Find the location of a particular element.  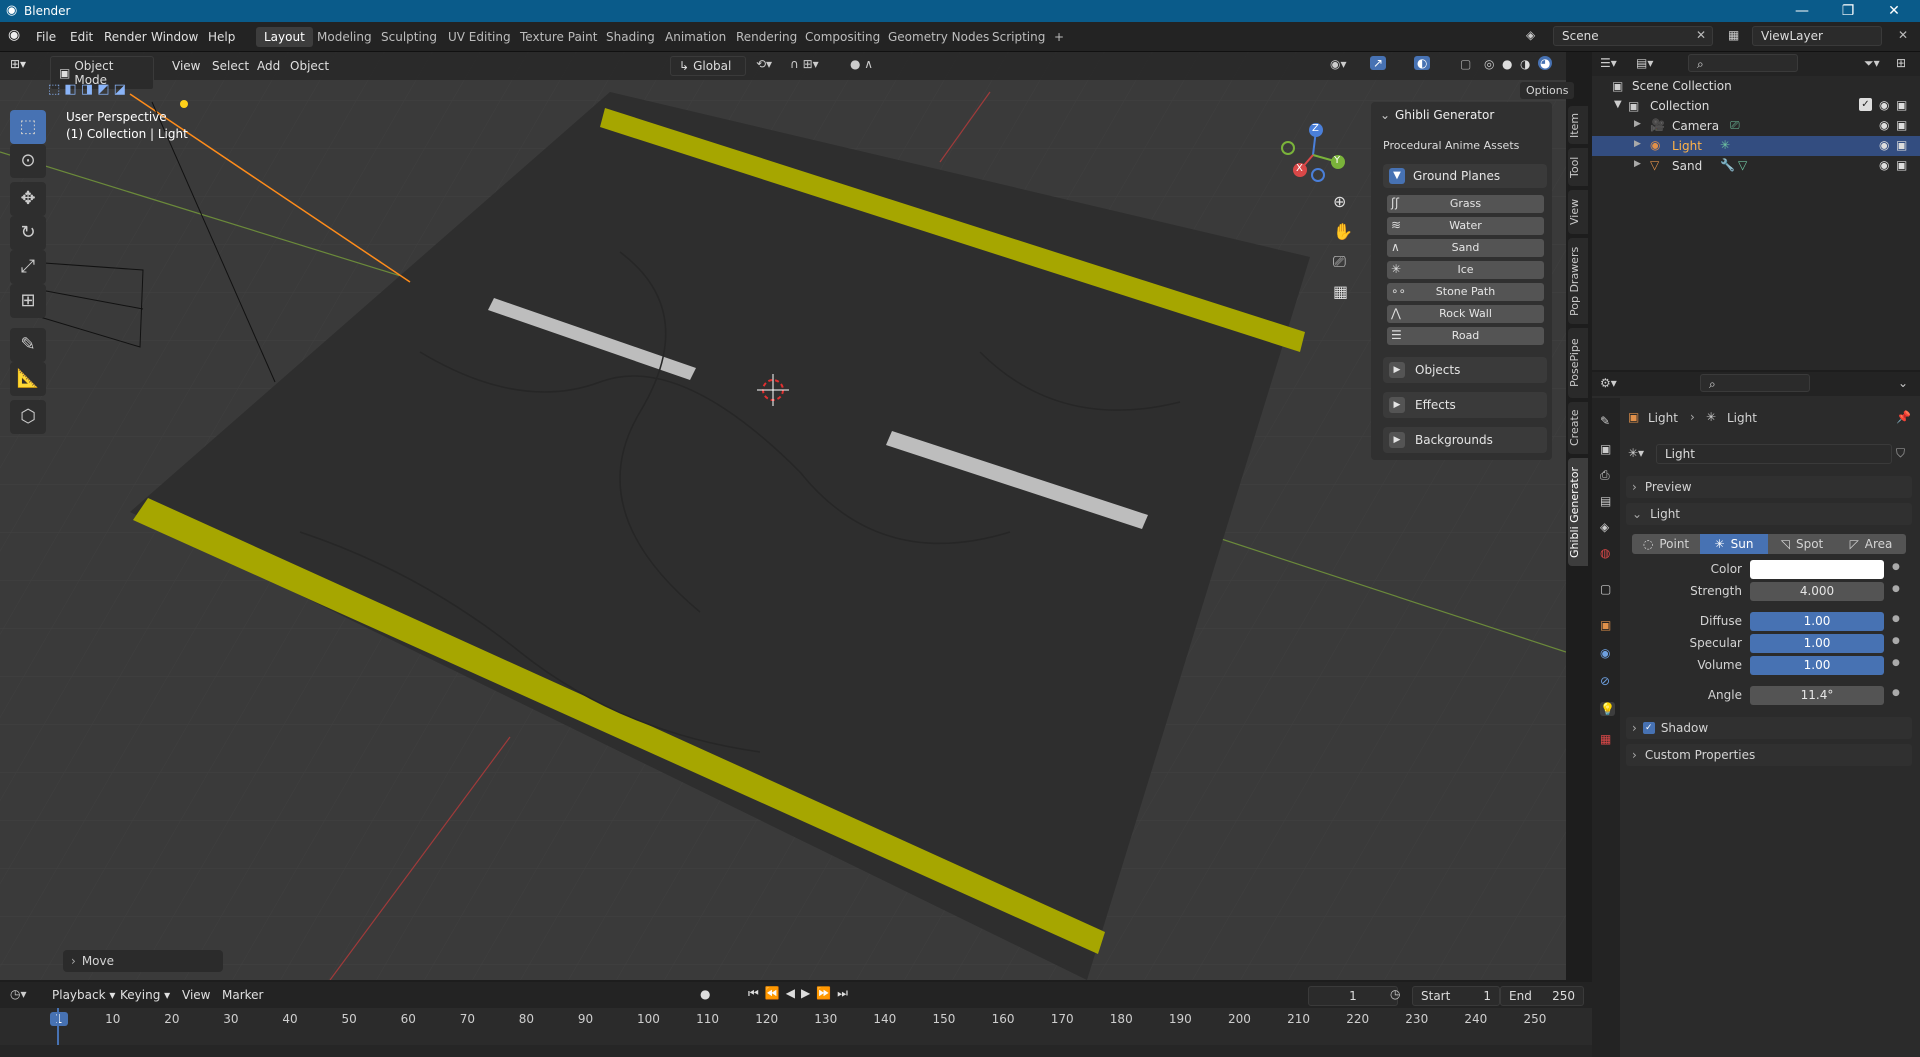

light-type-point: ◌ Point is located at coordinates (1666, 544).